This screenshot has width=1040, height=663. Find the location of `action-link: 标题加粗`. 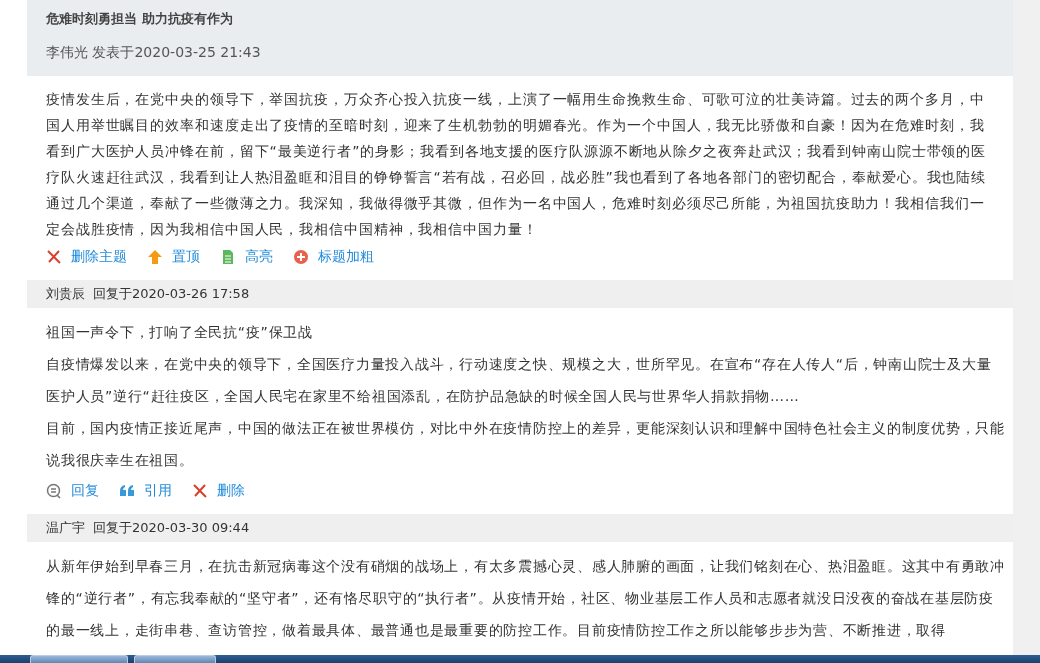

action-link: 标题加粗 is located at coordinates (346, 257).